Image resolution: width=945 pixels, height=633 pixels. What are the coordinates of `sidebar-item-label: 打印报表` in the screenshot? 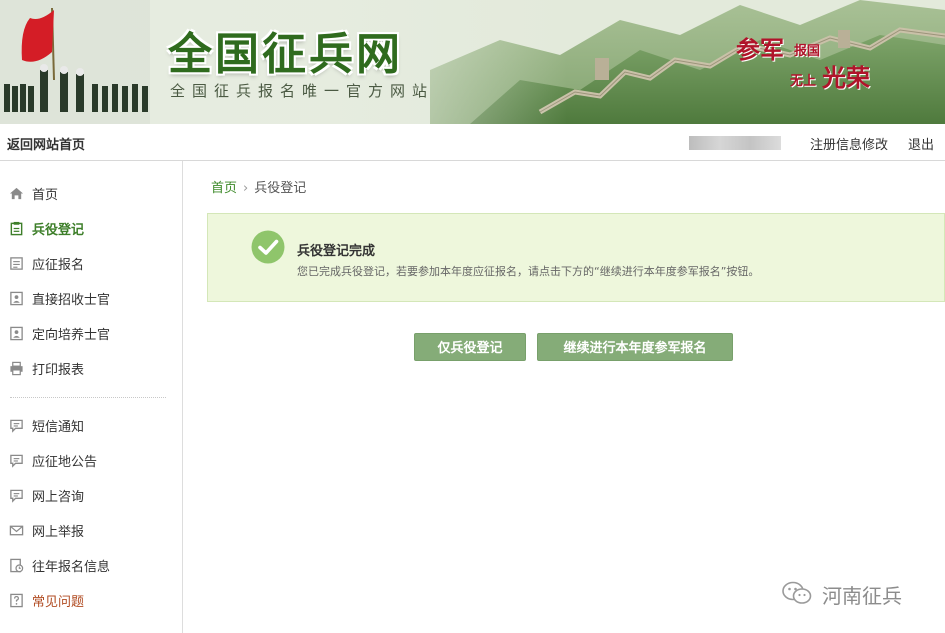 It's located at (58, 370).